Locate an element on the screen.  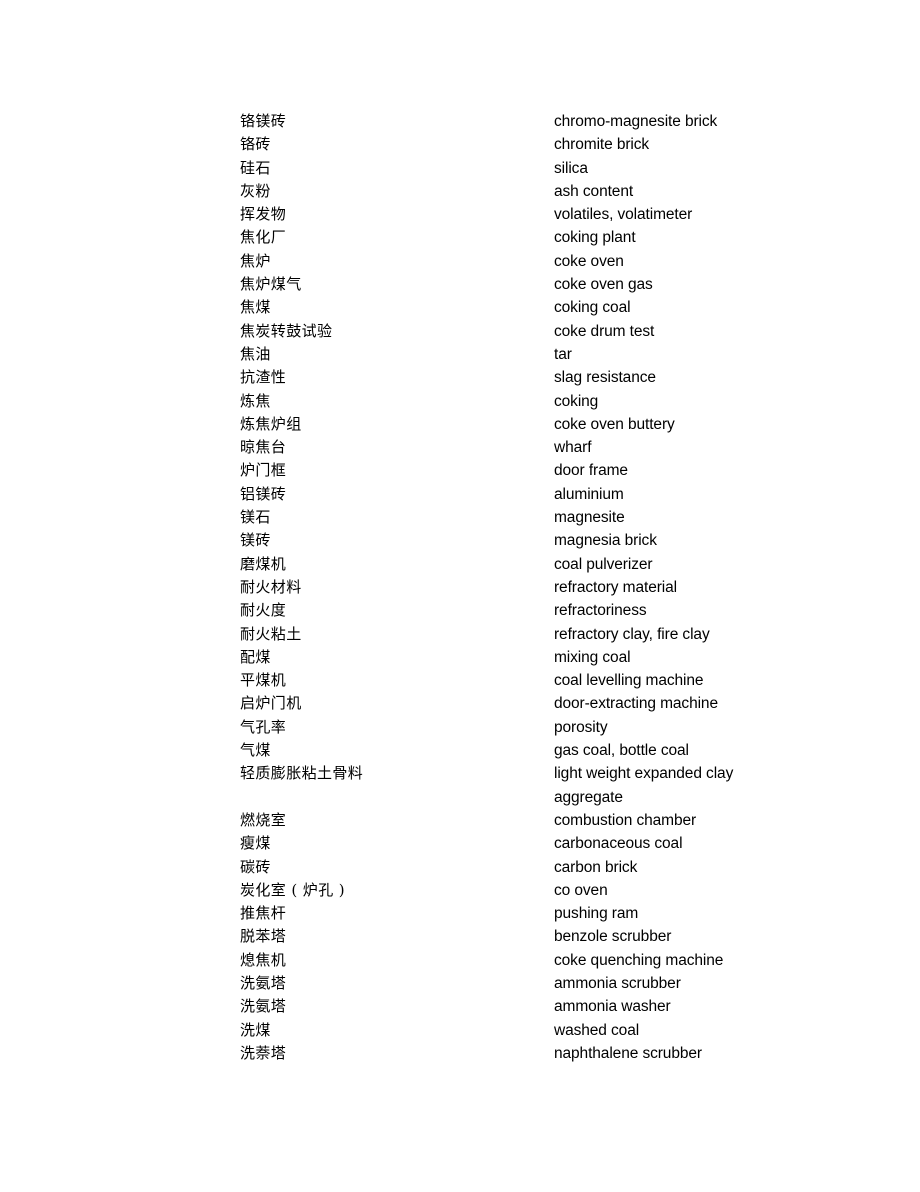
term-english: combustion chamber is located at coordinates (625, 820).